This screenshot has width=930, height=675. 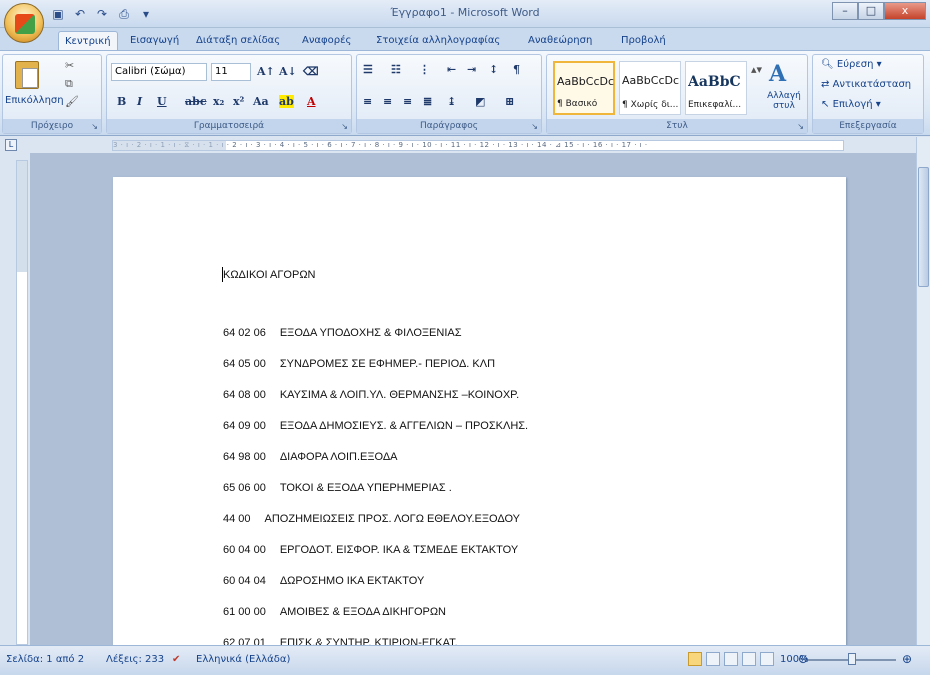 What do you see at coordinates (586, 81) in the screenshot?
I see `style-normal-sample: AaBbCcDc` at bounding box center [586, 81].